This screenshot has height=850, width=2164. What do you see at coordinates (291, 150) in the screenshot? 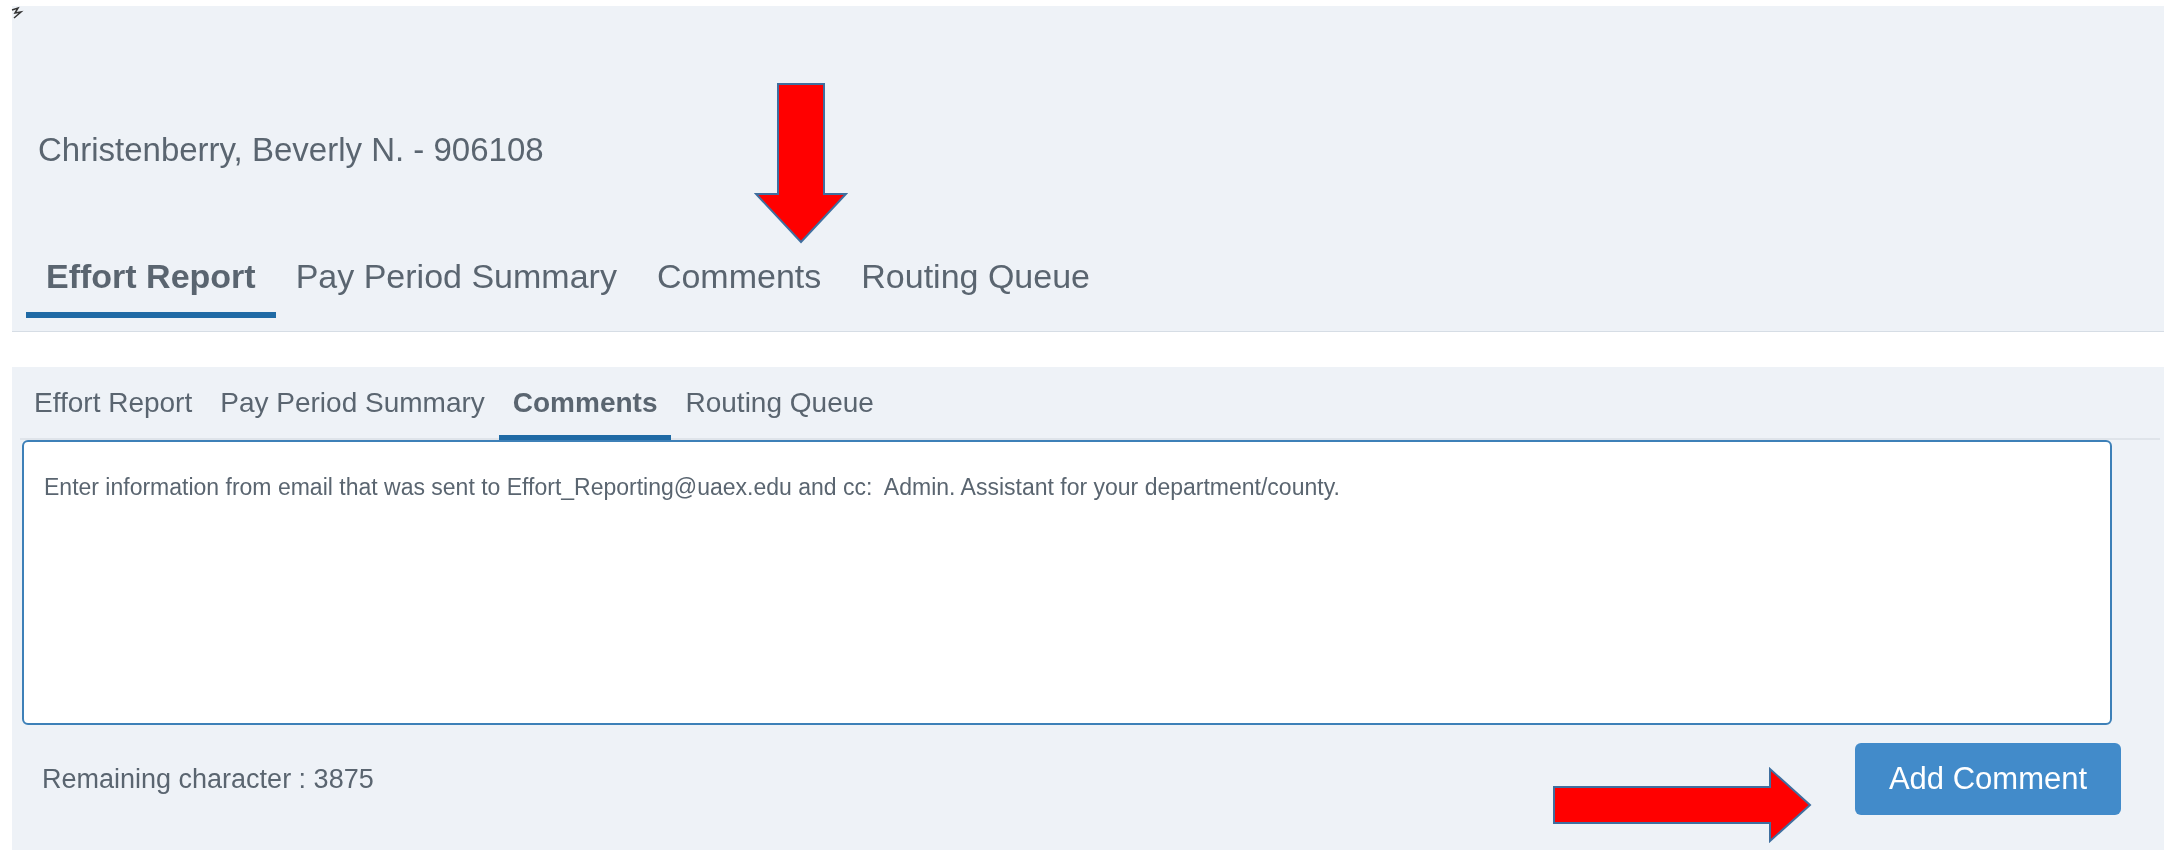
I see `employee-title: Christenberry, Beverly N. - 906108` at bounding box center [291, 150].